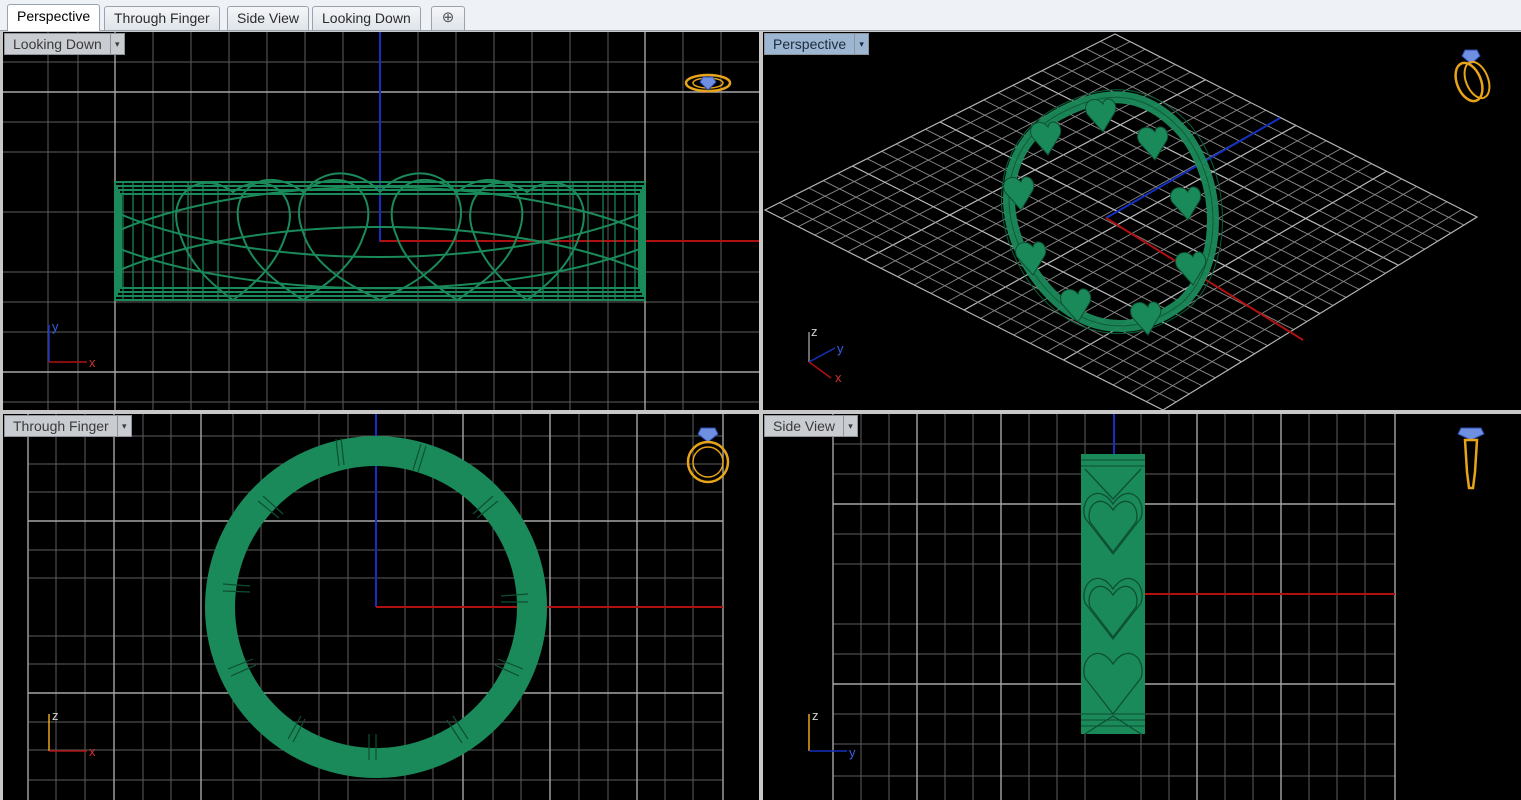 Image resolution: width=1521 pixels, height=800 pixels. I want to click on viewport-title-through-finger: Through Finger ▾, so click(68, 426).